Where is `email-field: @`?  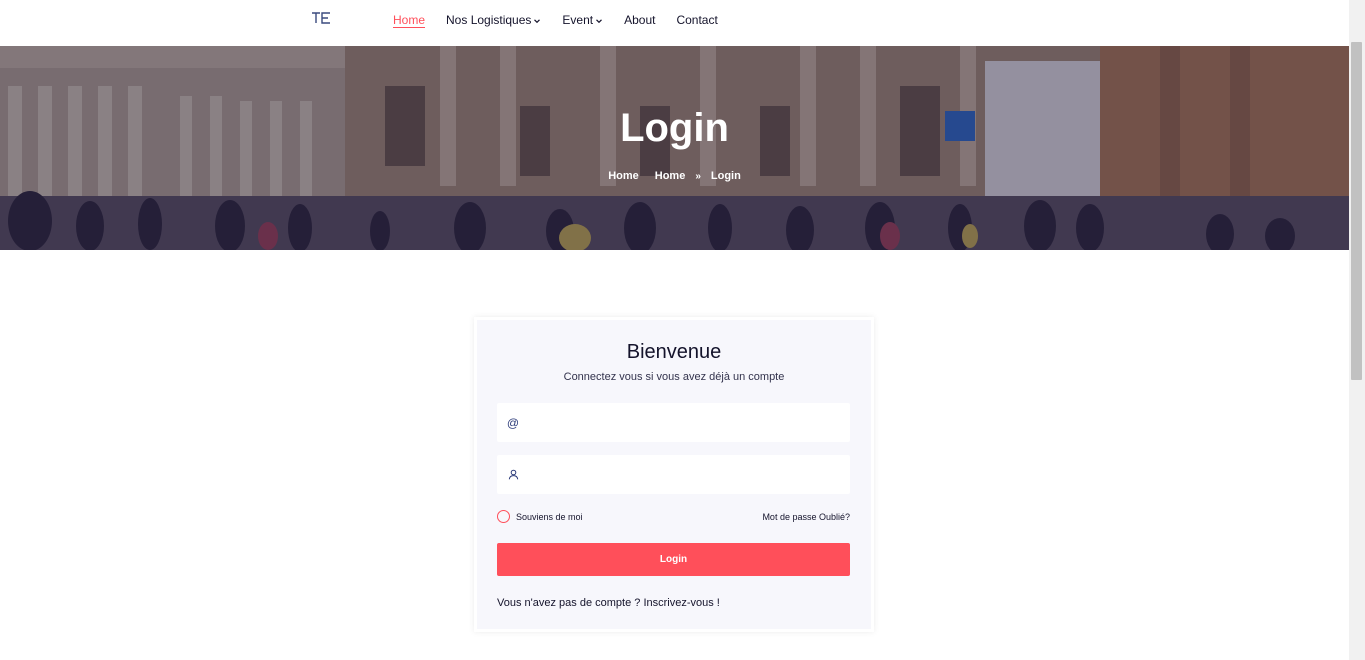
email-field: @ is located at coordinates (673, 422).